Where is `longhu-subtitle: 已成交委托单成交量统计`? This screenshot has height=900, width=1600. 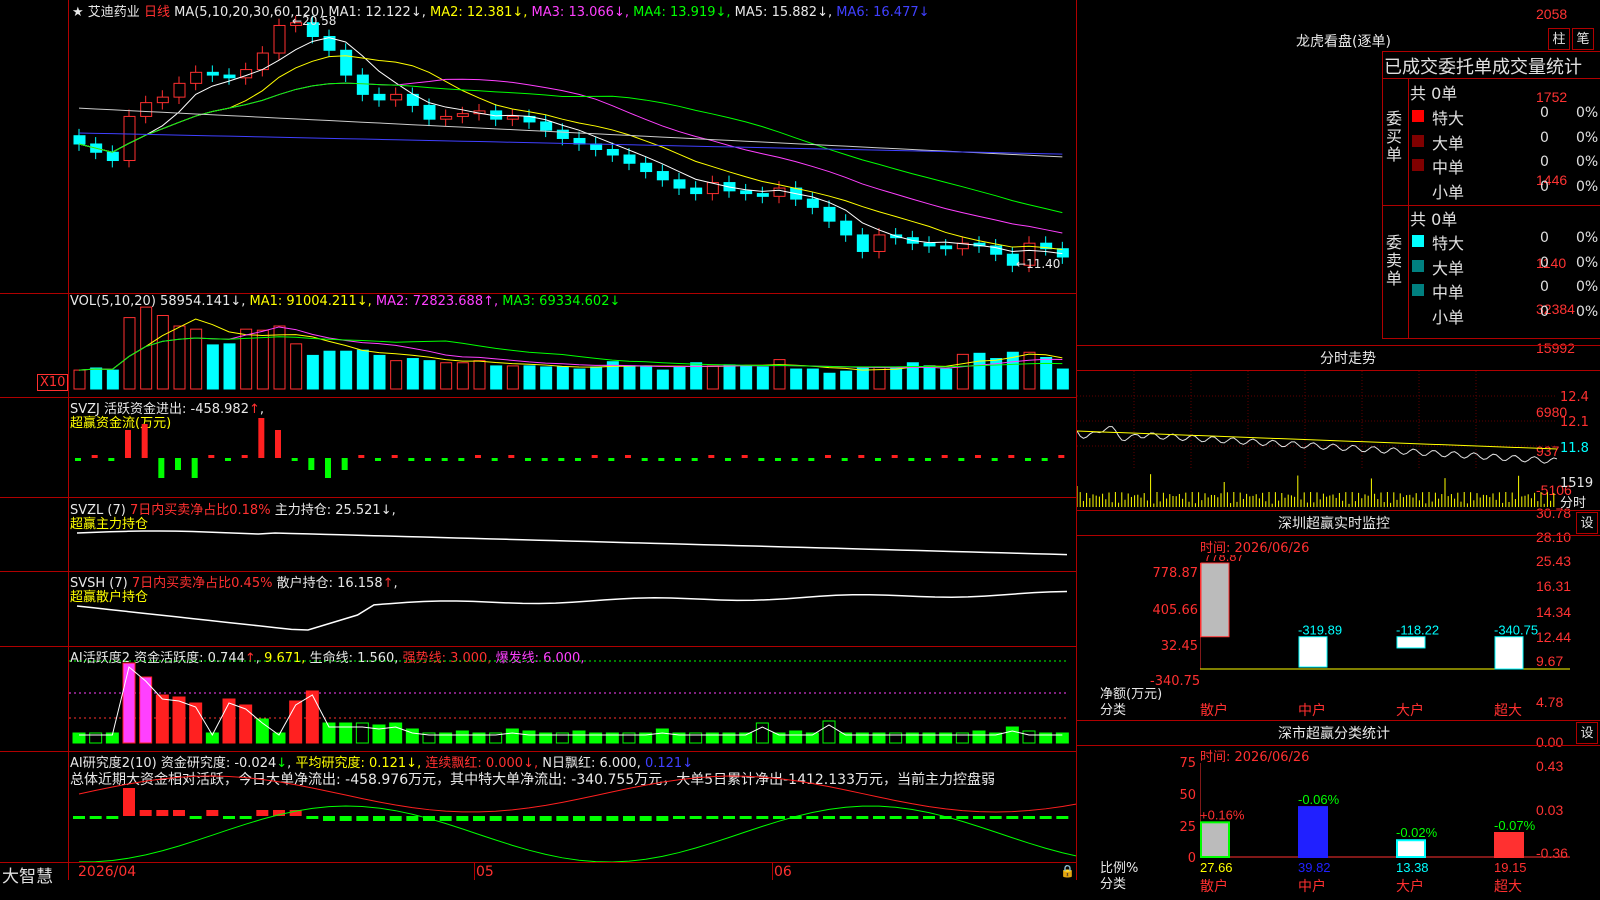
longhu-subtitle: 已成交委托单成交量统计 is located at coordinates (1483, 67).